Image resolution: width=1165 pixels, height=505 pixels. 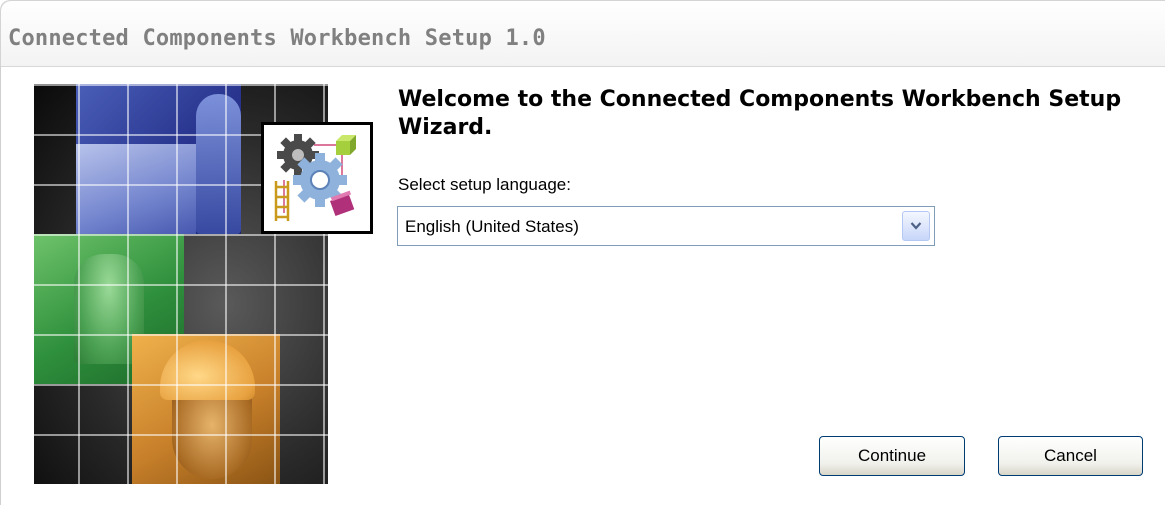 I want to click on product-logo, so click(x=317, y=178).